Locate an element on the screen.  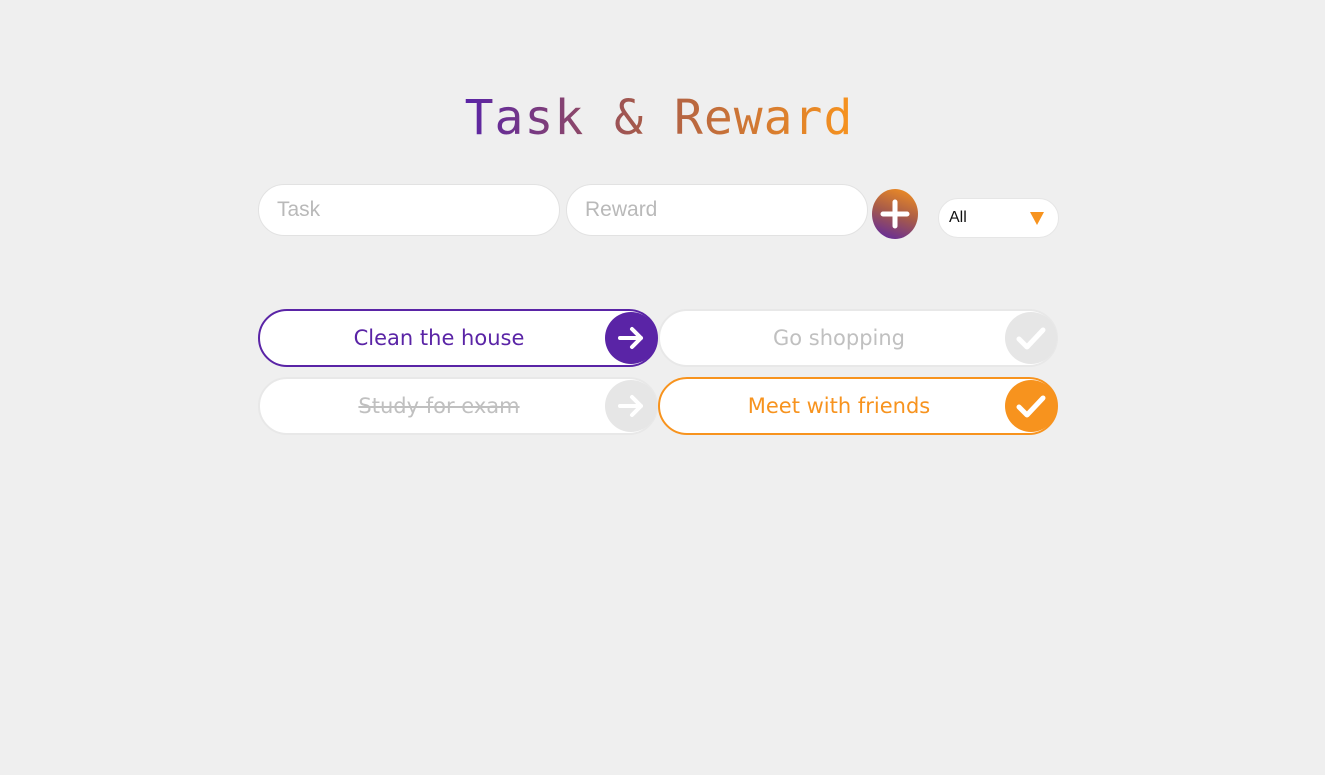
filter-select: All is located at coordinates (998, 218).